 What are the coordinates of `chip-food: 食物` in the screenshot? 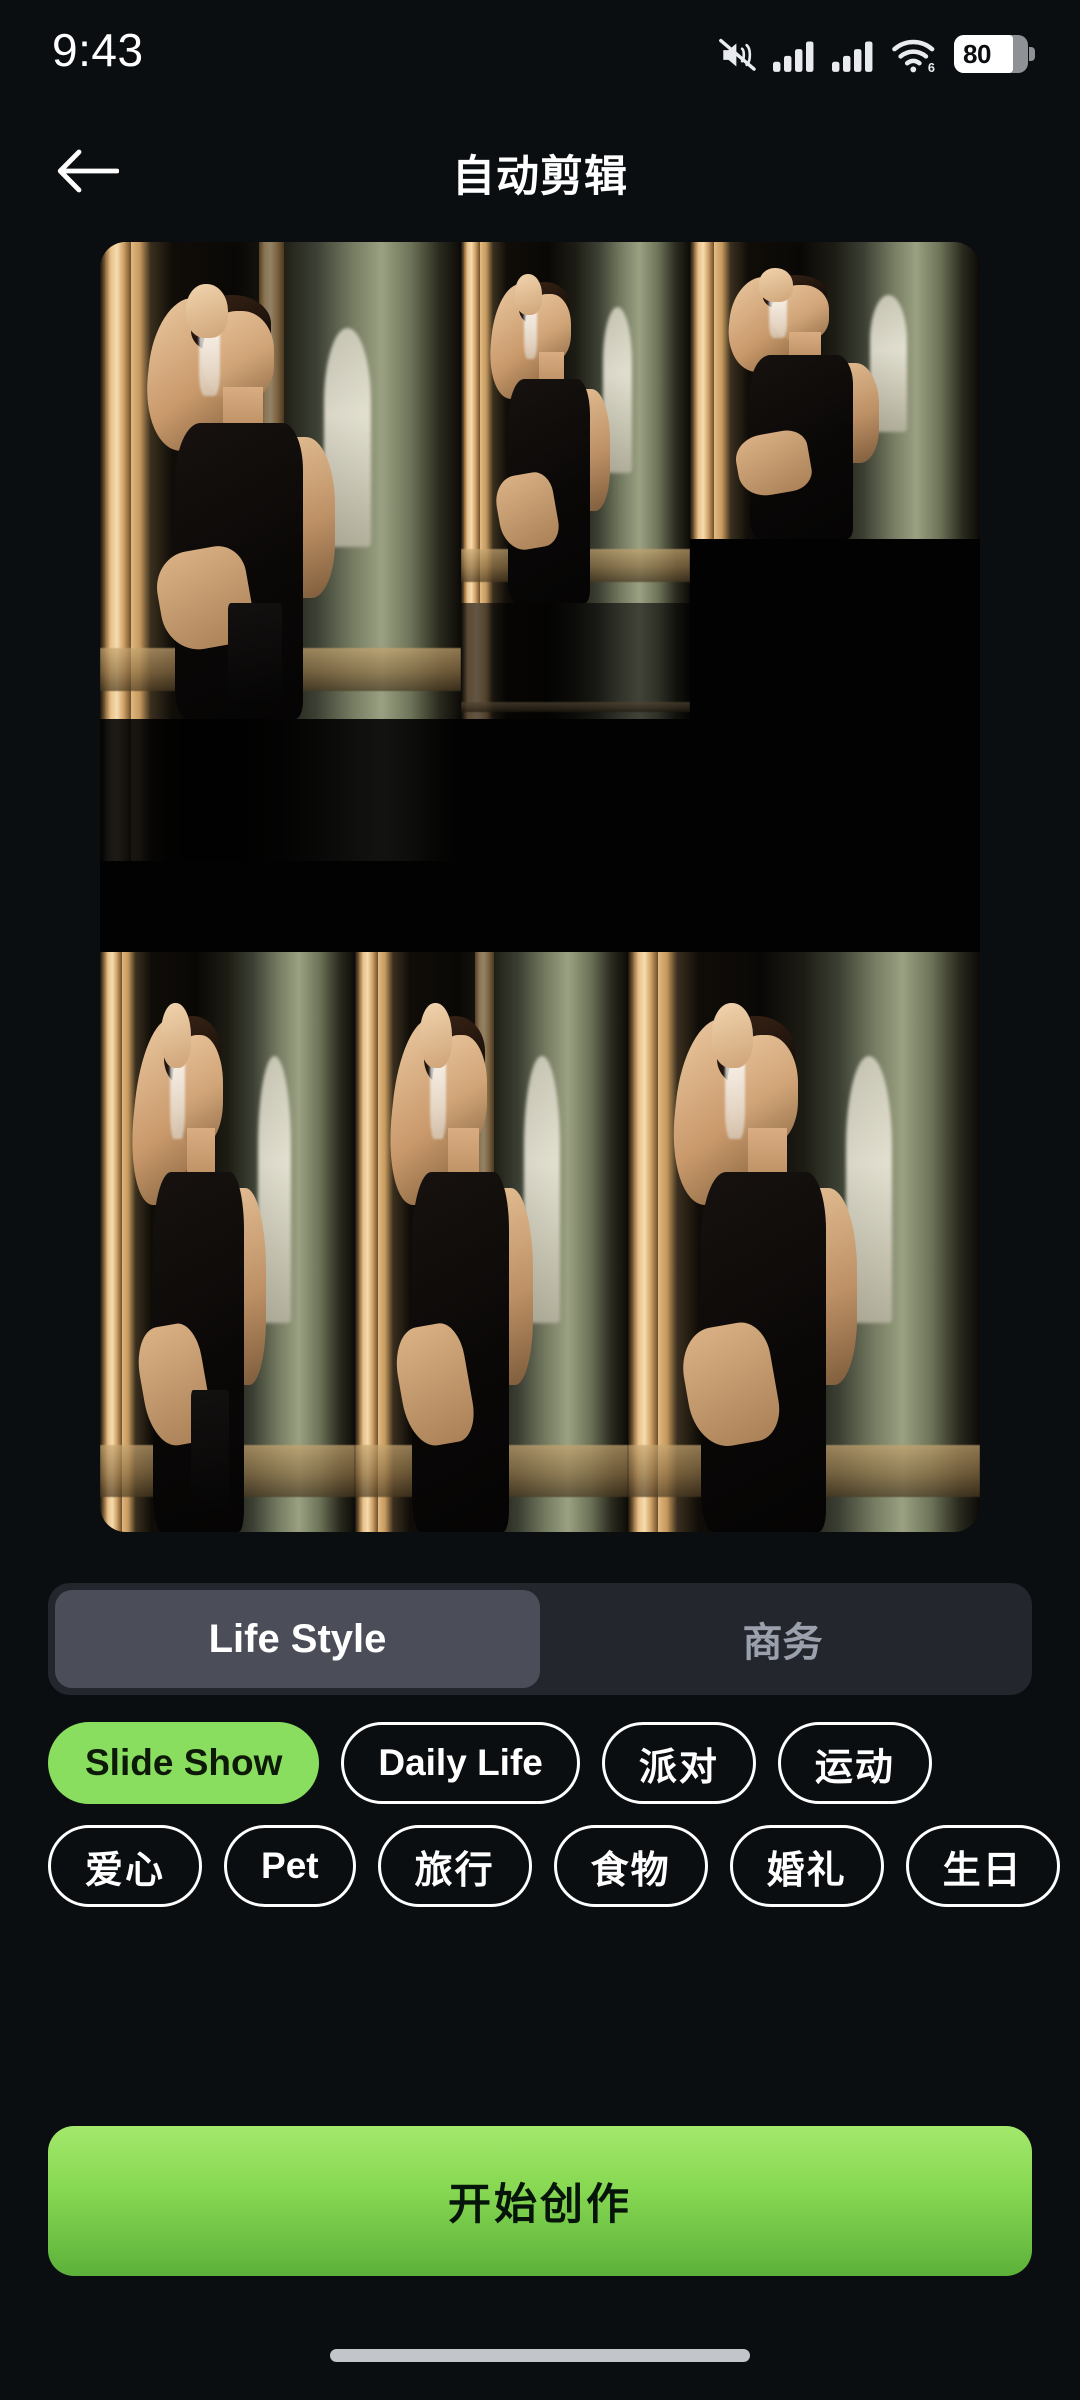 It's located at (630, 1866).